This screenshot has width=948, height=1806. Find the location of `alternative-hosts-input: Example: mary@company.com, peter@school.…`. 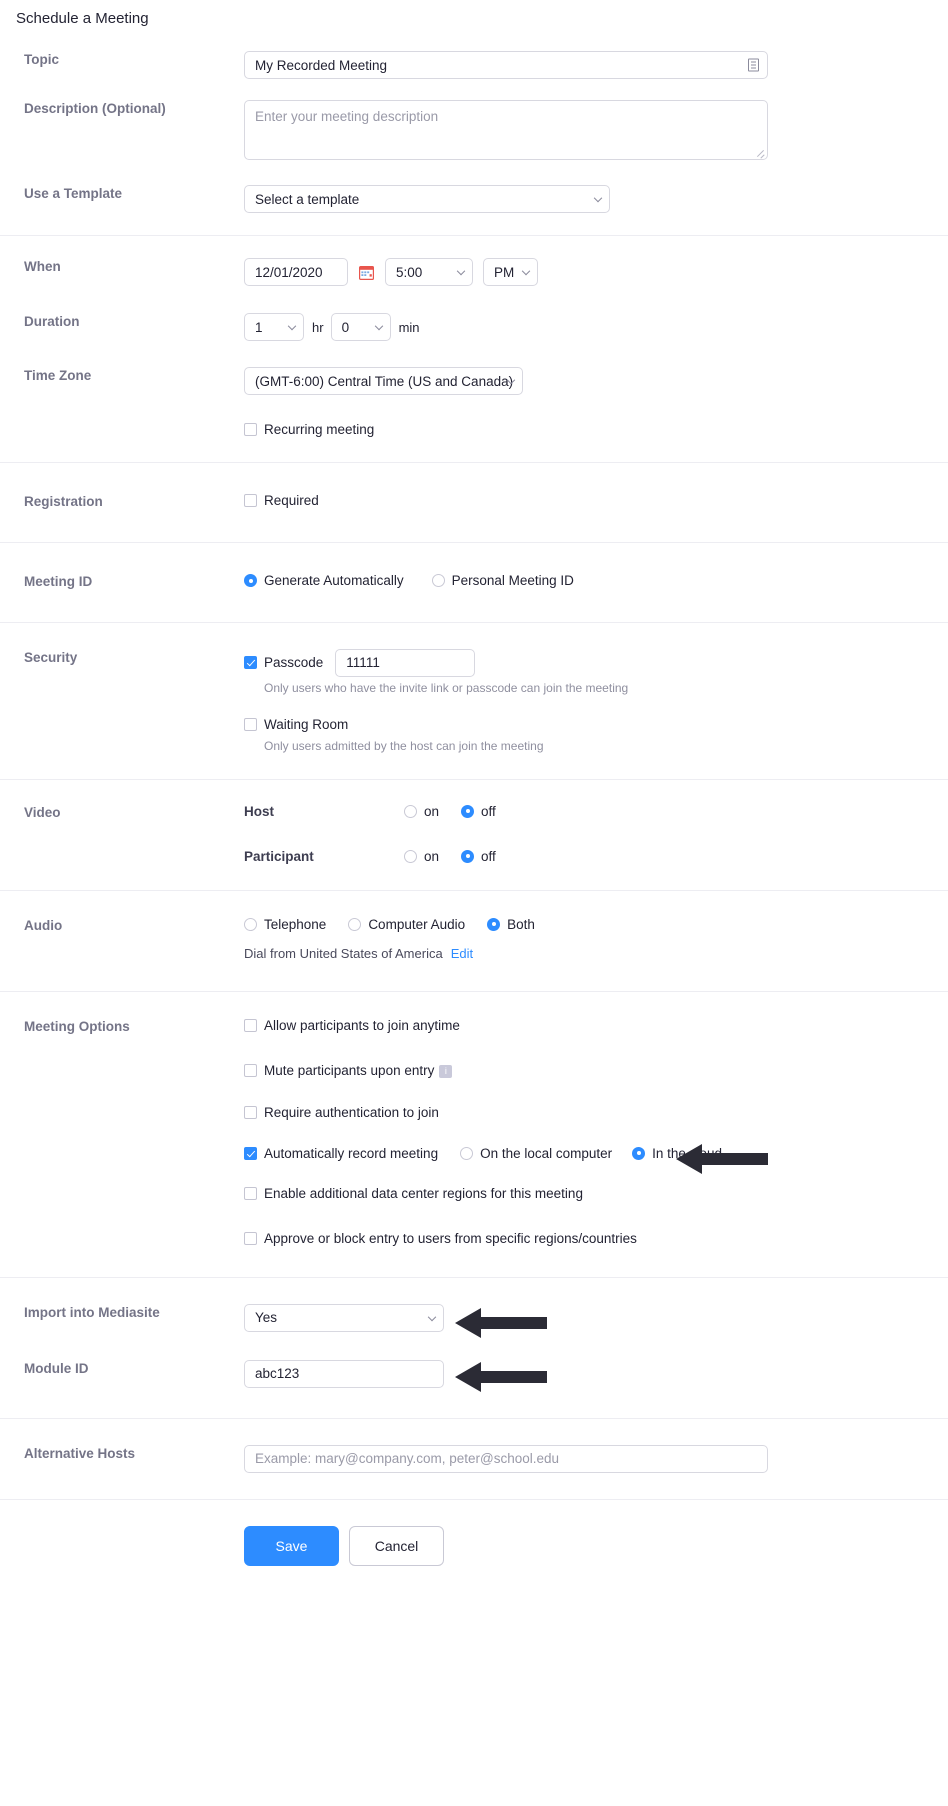

alternative-hosts-input: Example: mary@company.com, peter@school.… is located at coordinates (506, 1458).